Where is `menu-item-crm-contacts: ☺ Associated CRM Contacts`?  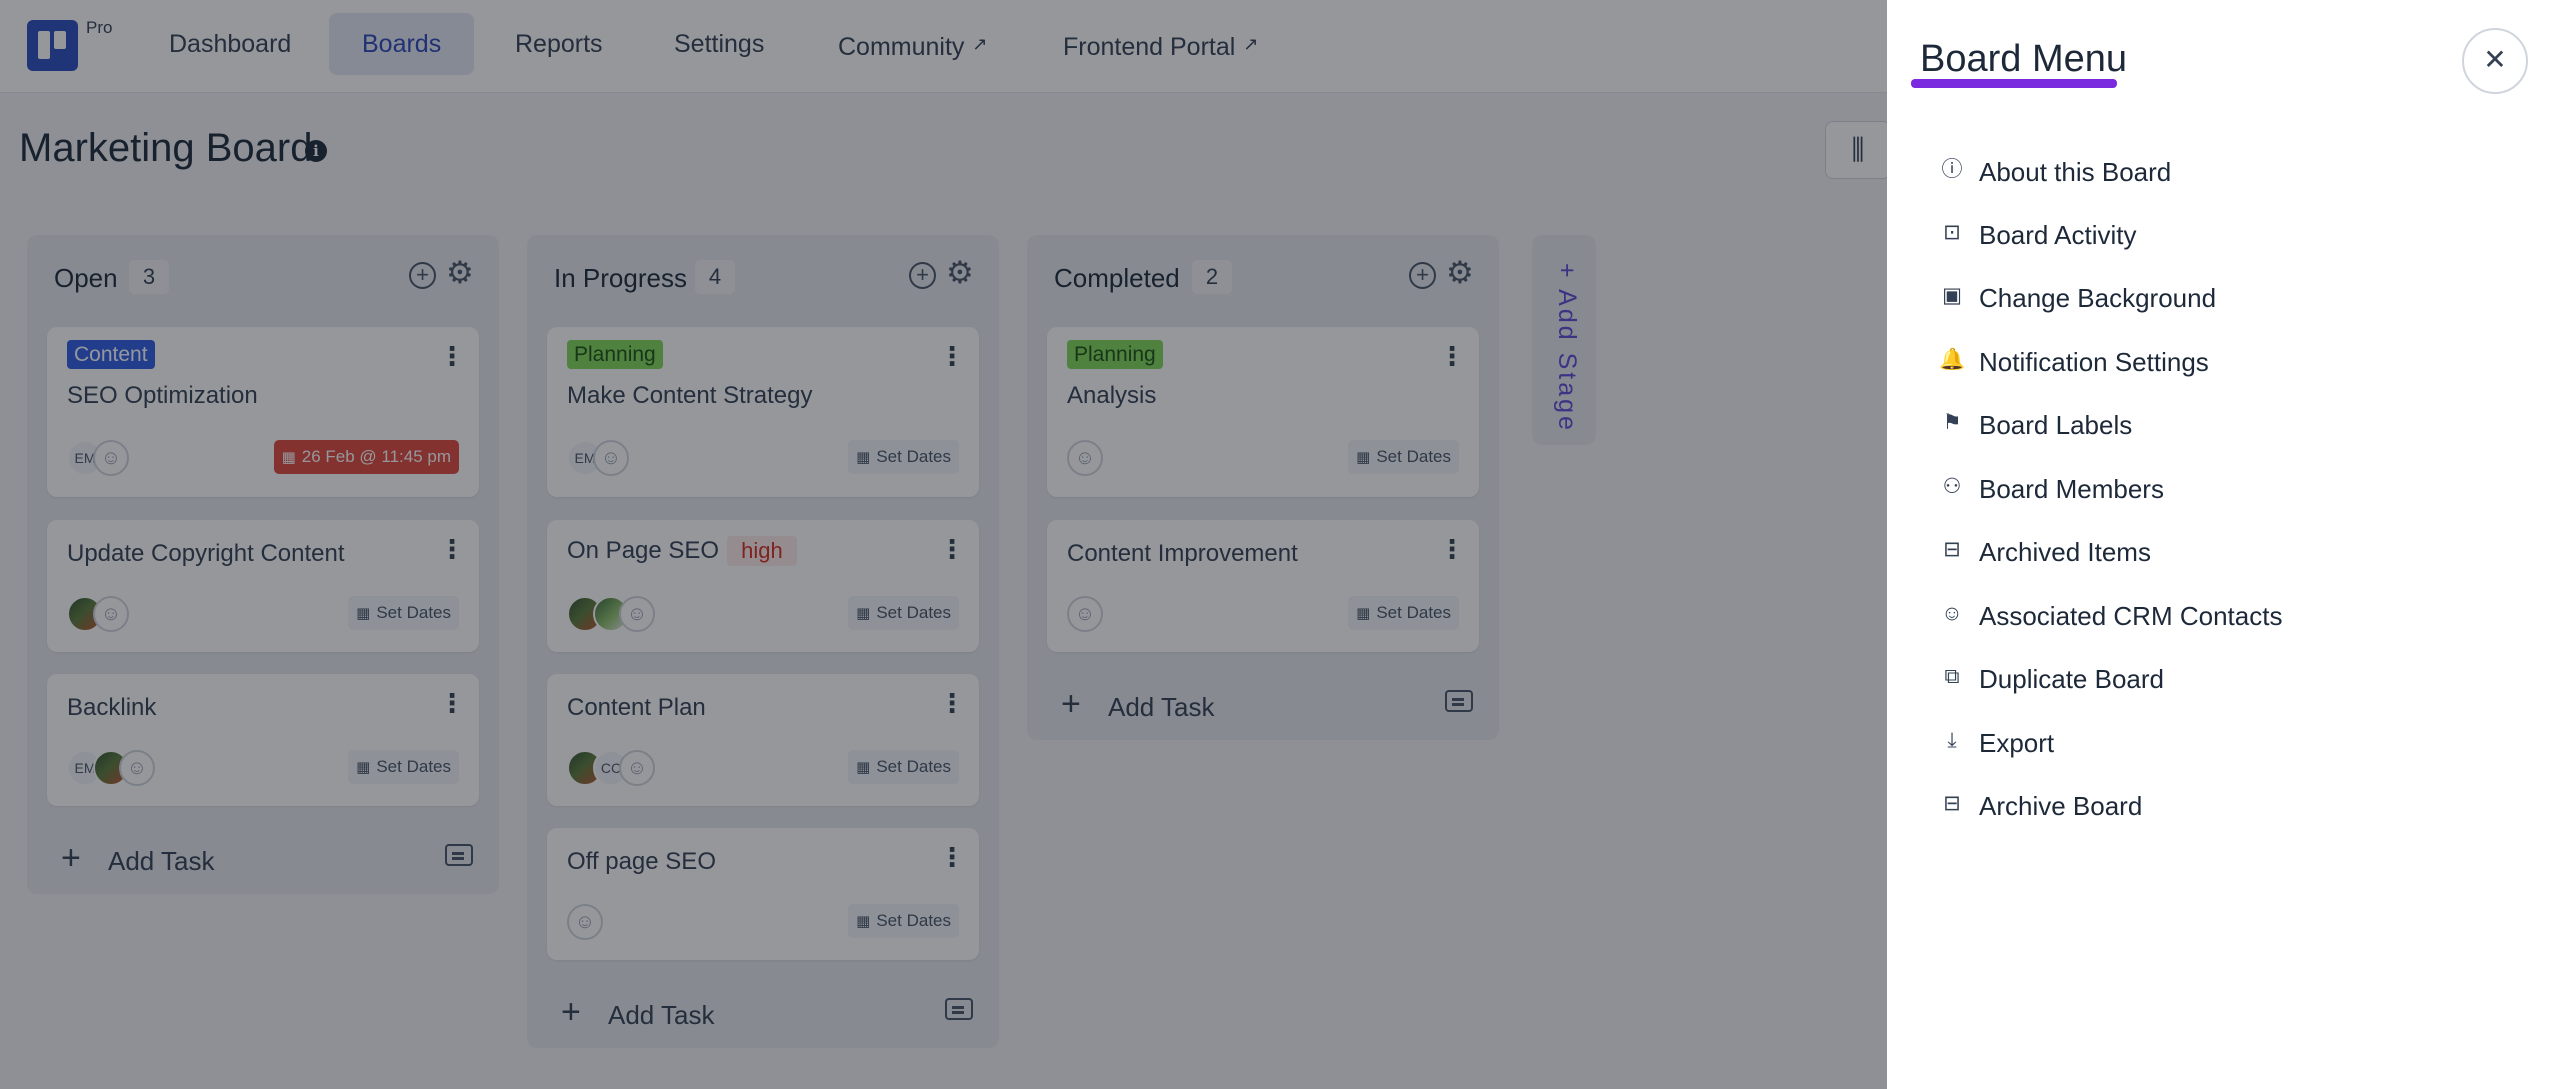 menu-item-crm-contacts: ☺ Associated CRM Contacts is located at coordinates (2219, 615).